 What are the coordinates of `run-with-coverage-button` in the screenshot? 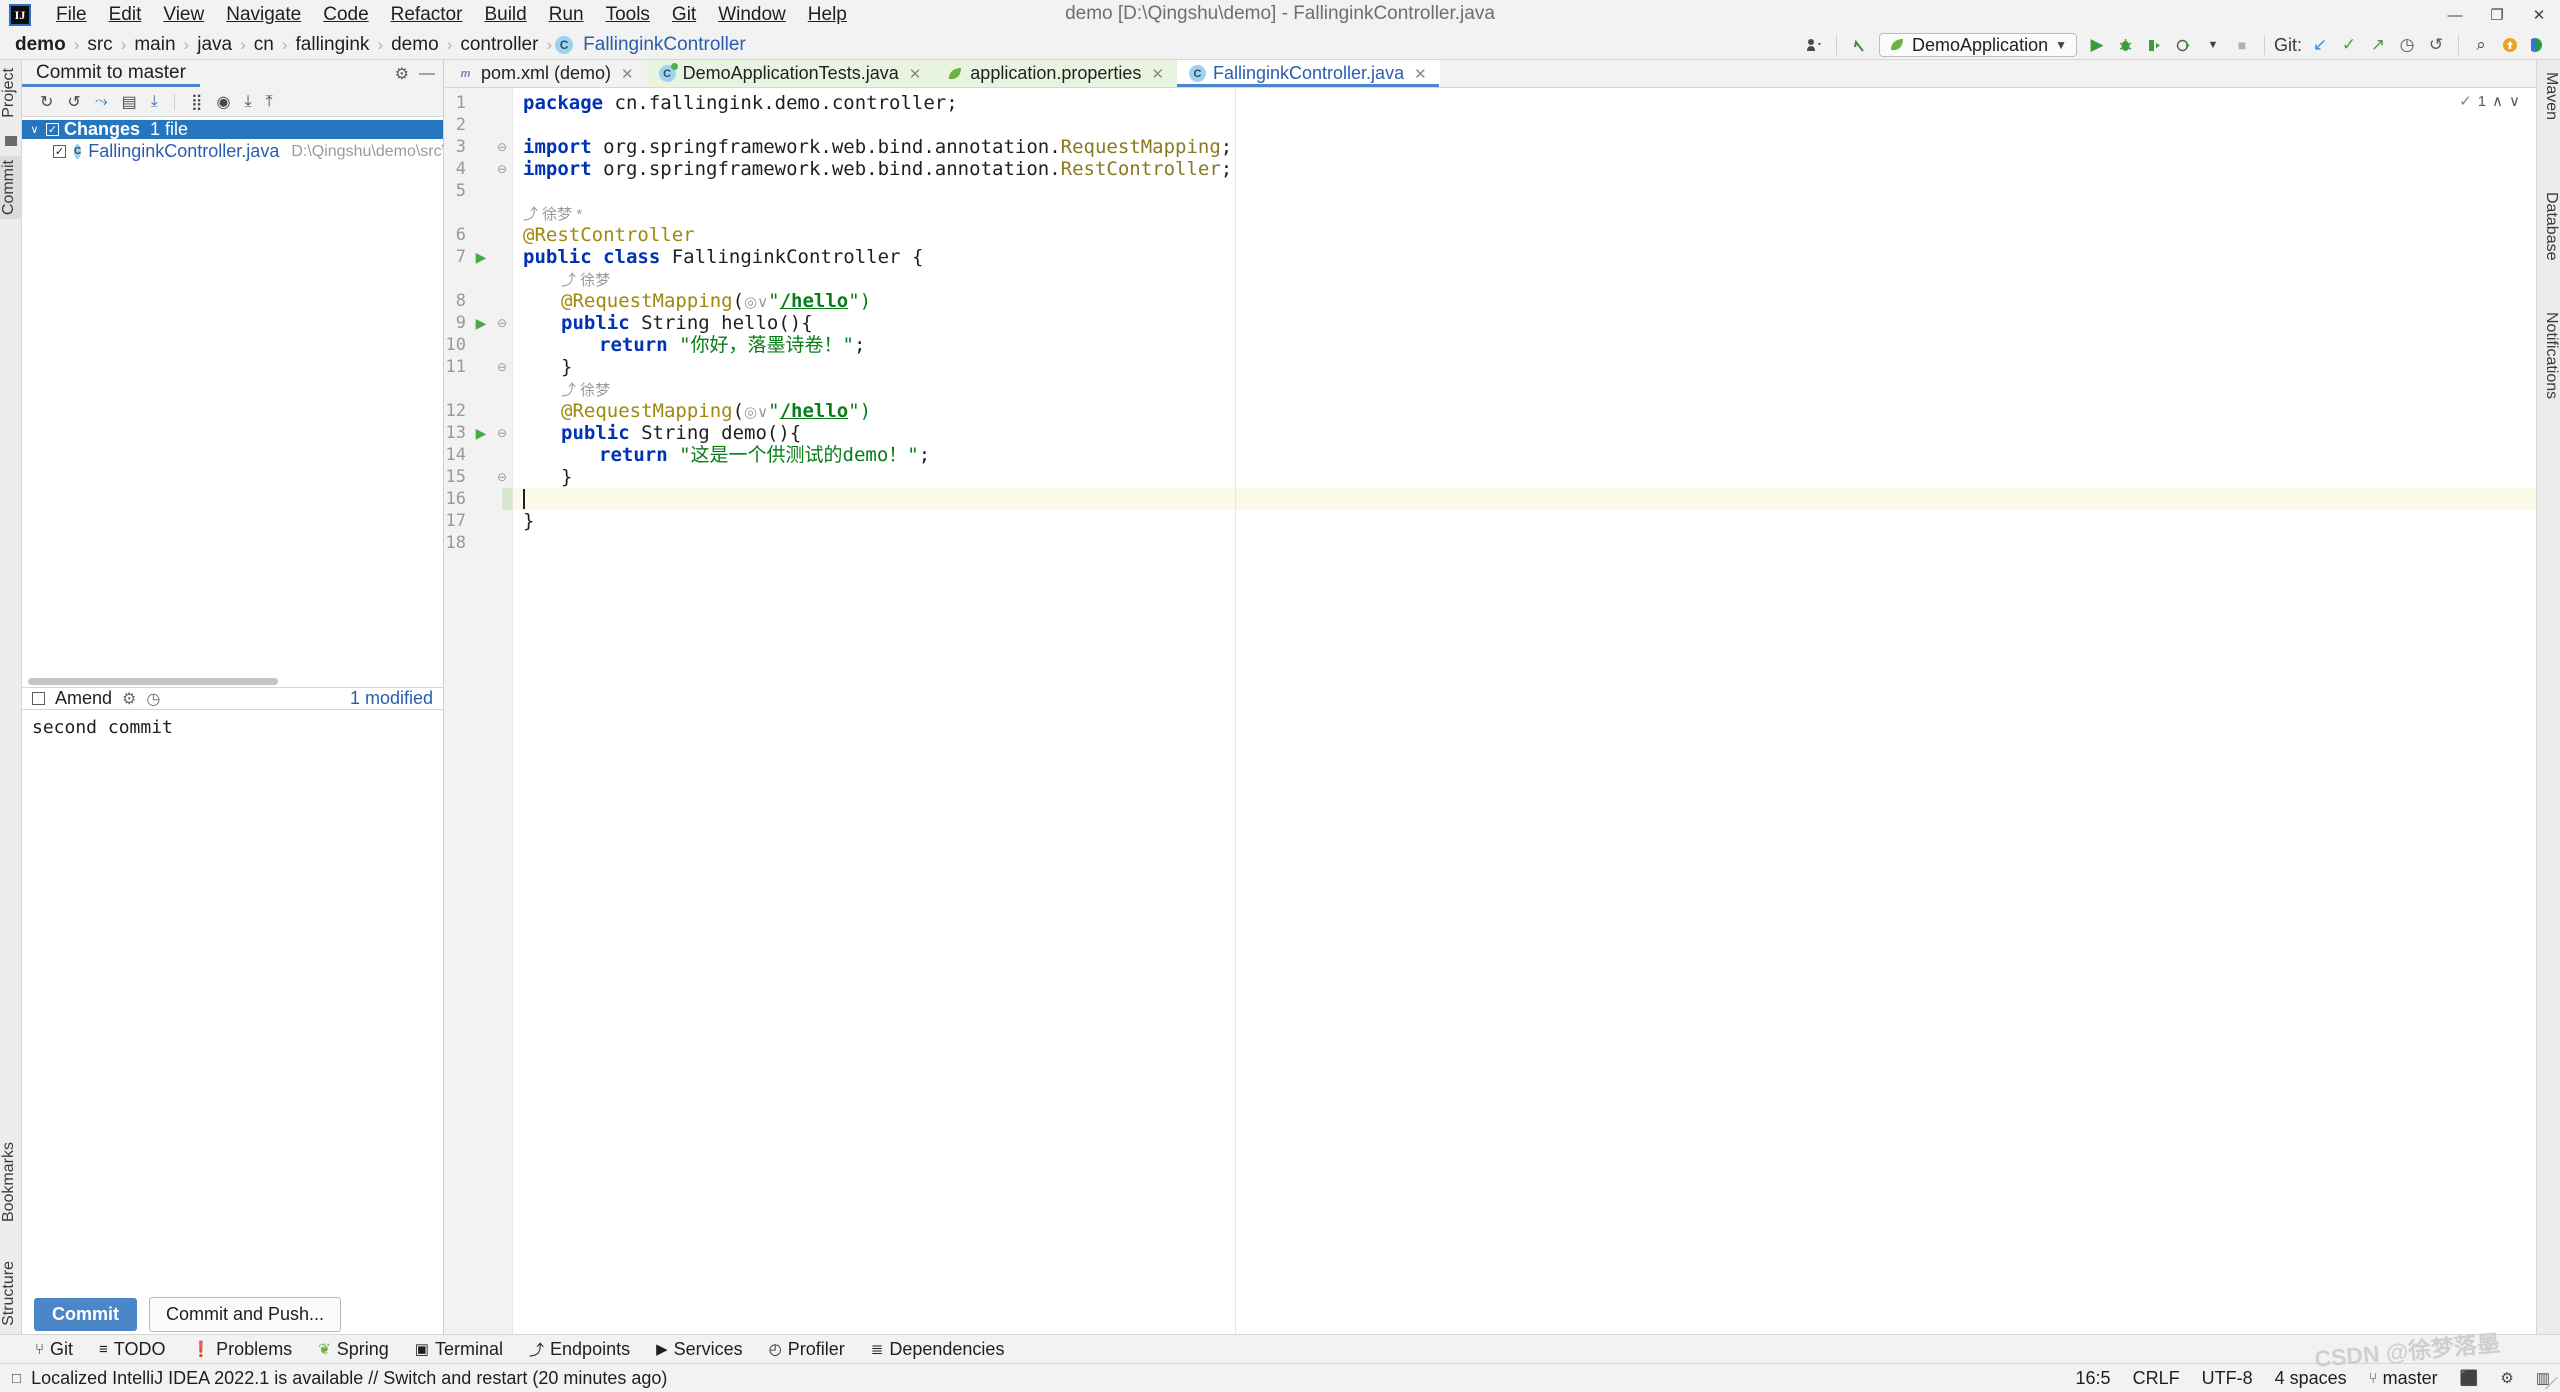 It's located at (2155, 45).